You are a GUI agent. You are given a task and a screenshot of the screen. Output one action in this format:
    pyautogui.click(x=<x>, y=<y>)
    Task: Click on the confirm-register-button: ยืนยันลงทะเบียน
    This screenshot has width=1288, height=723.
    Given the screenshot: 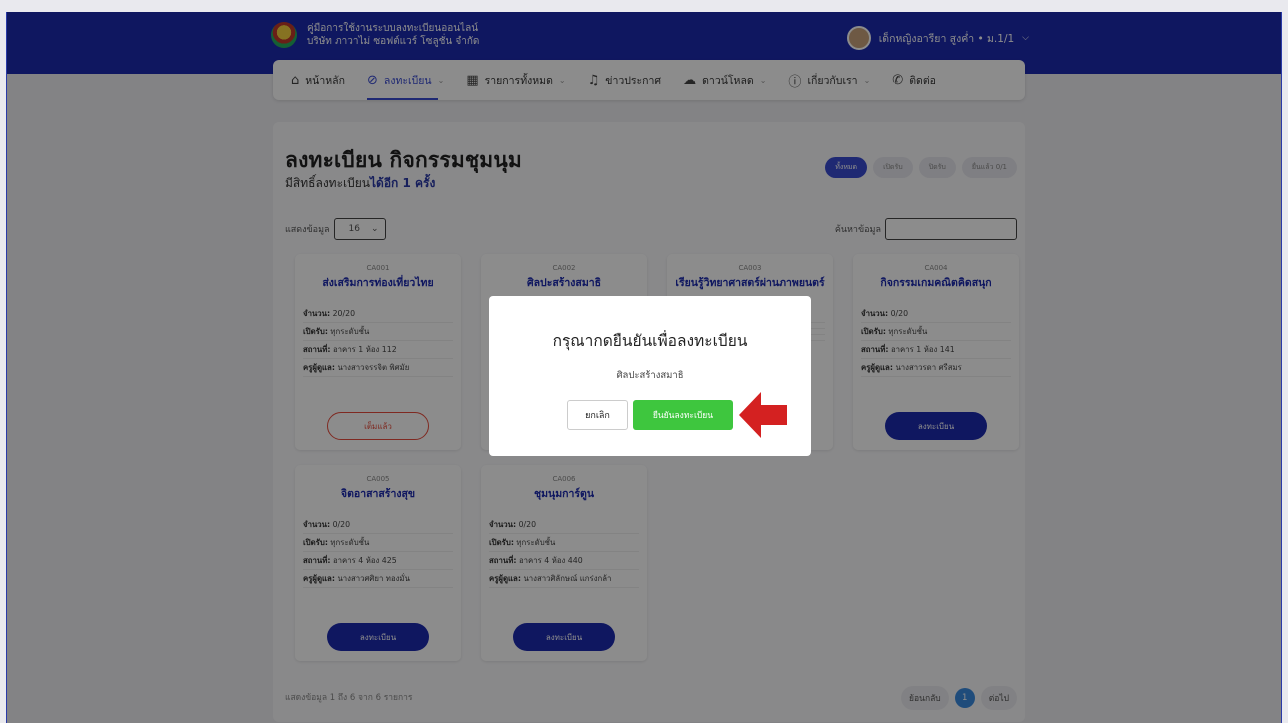 What is the action you would take?
    pyautogui.click(x=683, y=415)
    